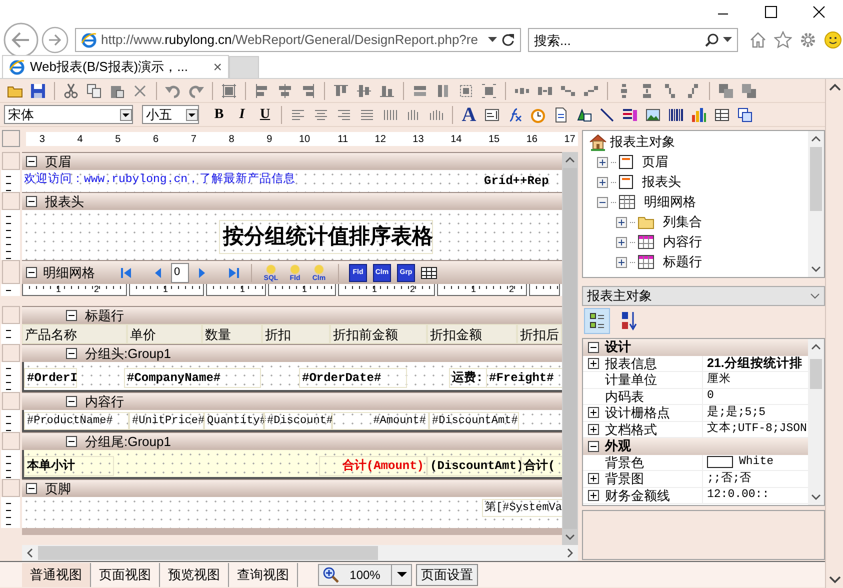 The width and height of the screenshot is (843, 588). Describe the element at coordinates (653, 114) in the screenshot. I see `picture-icon` at that location.